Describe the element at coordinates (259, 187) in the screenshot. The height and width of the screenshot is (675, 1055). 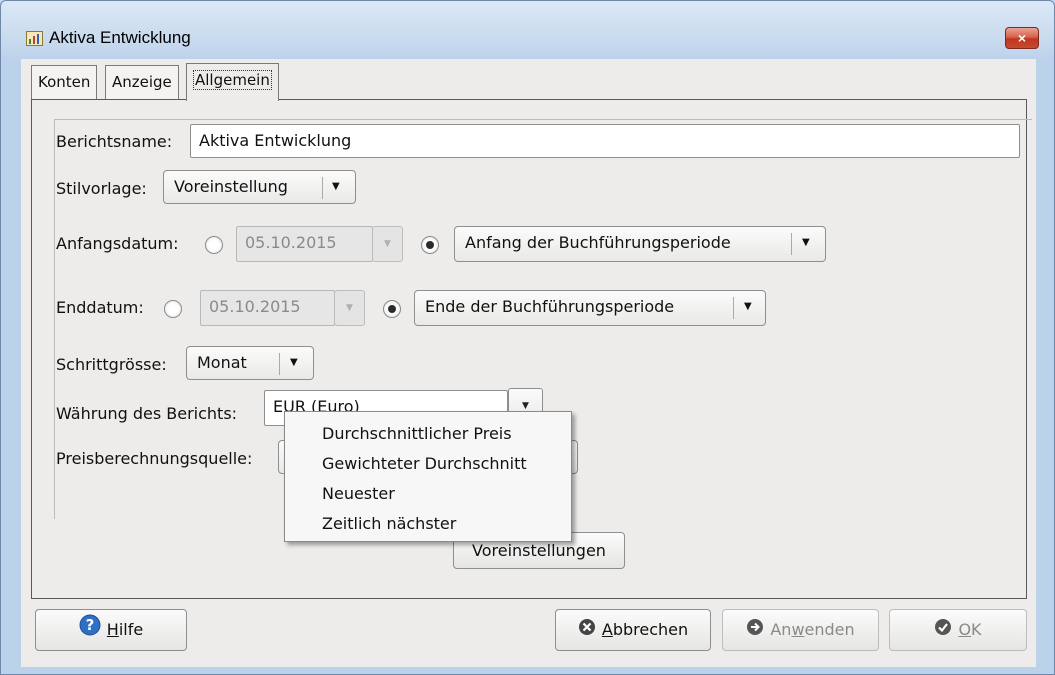
I see `stylesheet-combo: Voreinstellung ▼` at that location.